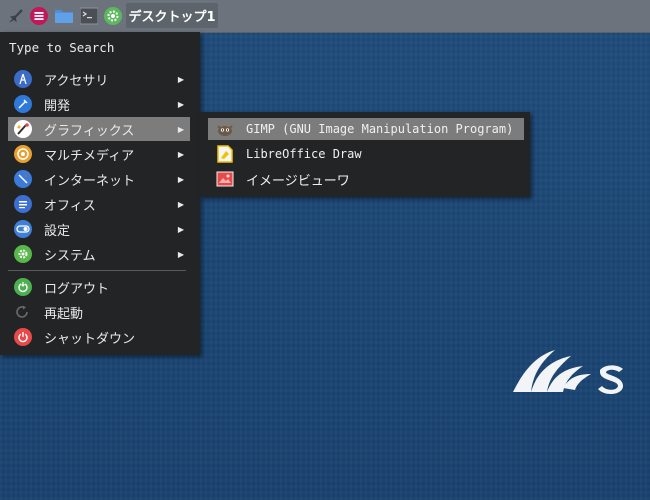  What do you see at coordinates (70, 206) in the screenshot?
I see `menu-item-label: オフィス` at bounding box center [70, 206].